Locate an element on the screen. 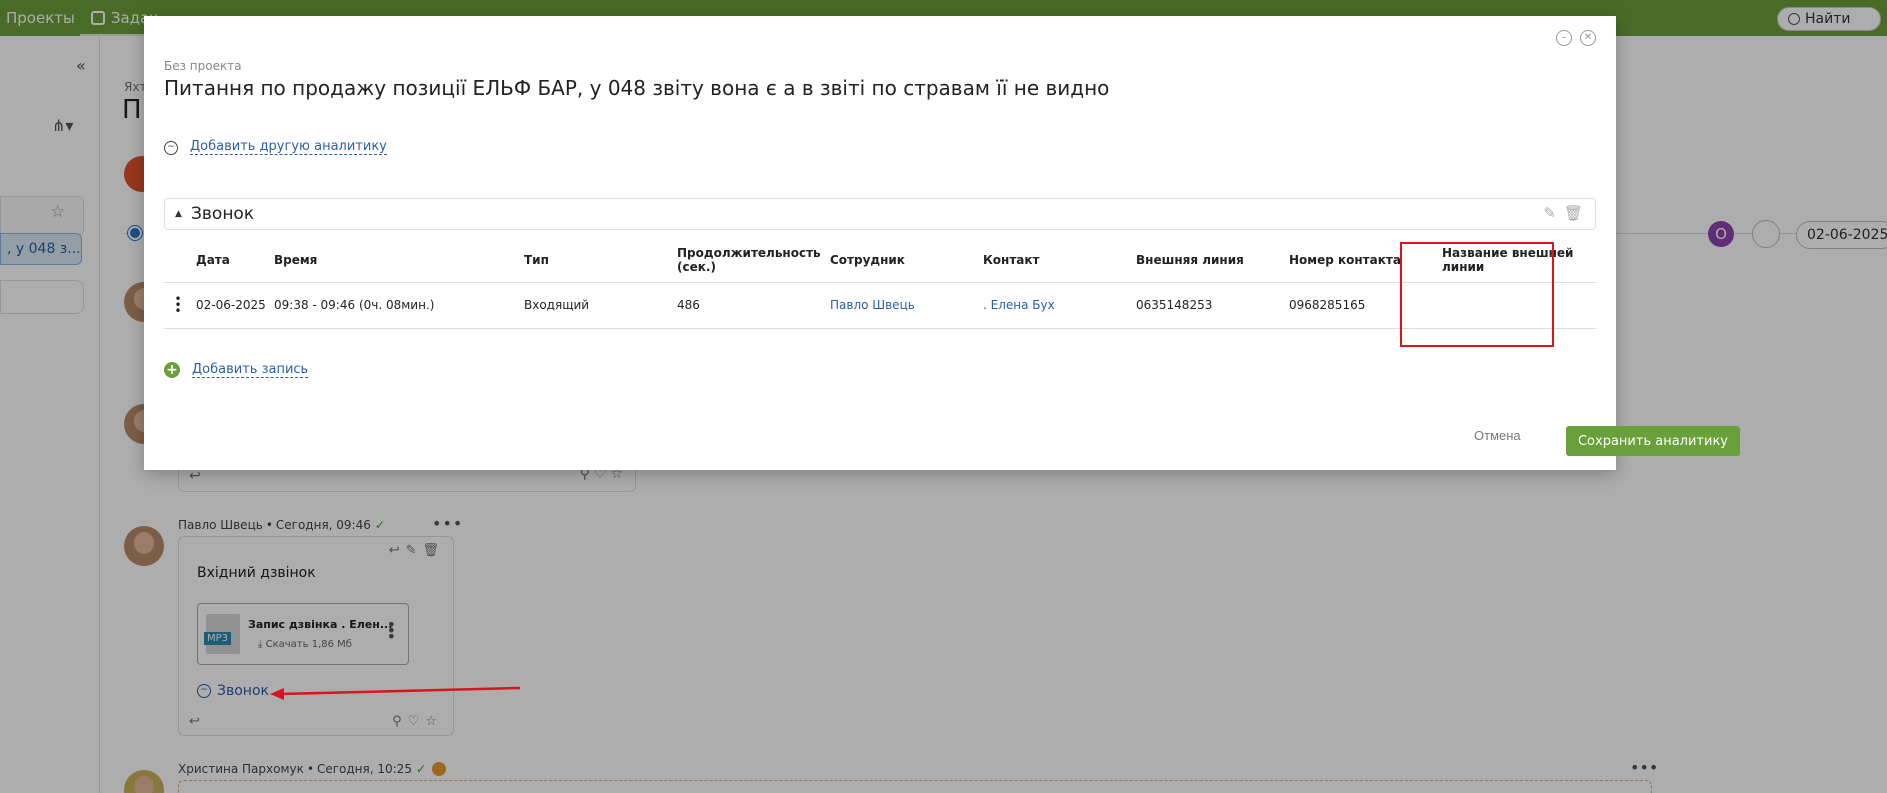  add-analytics-label: Добавить другую аналитику is located at coordinates (288, 147).